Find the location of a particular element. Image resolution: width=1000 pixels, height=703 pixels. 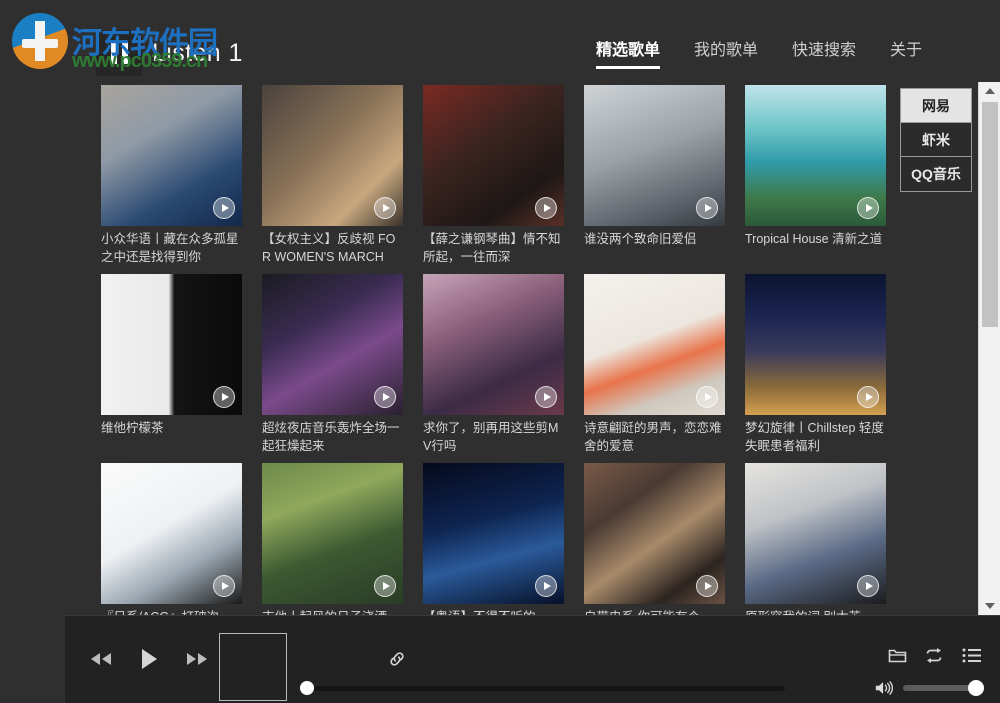

nav-item-about: 关于 is located at coordinates (906, 52).